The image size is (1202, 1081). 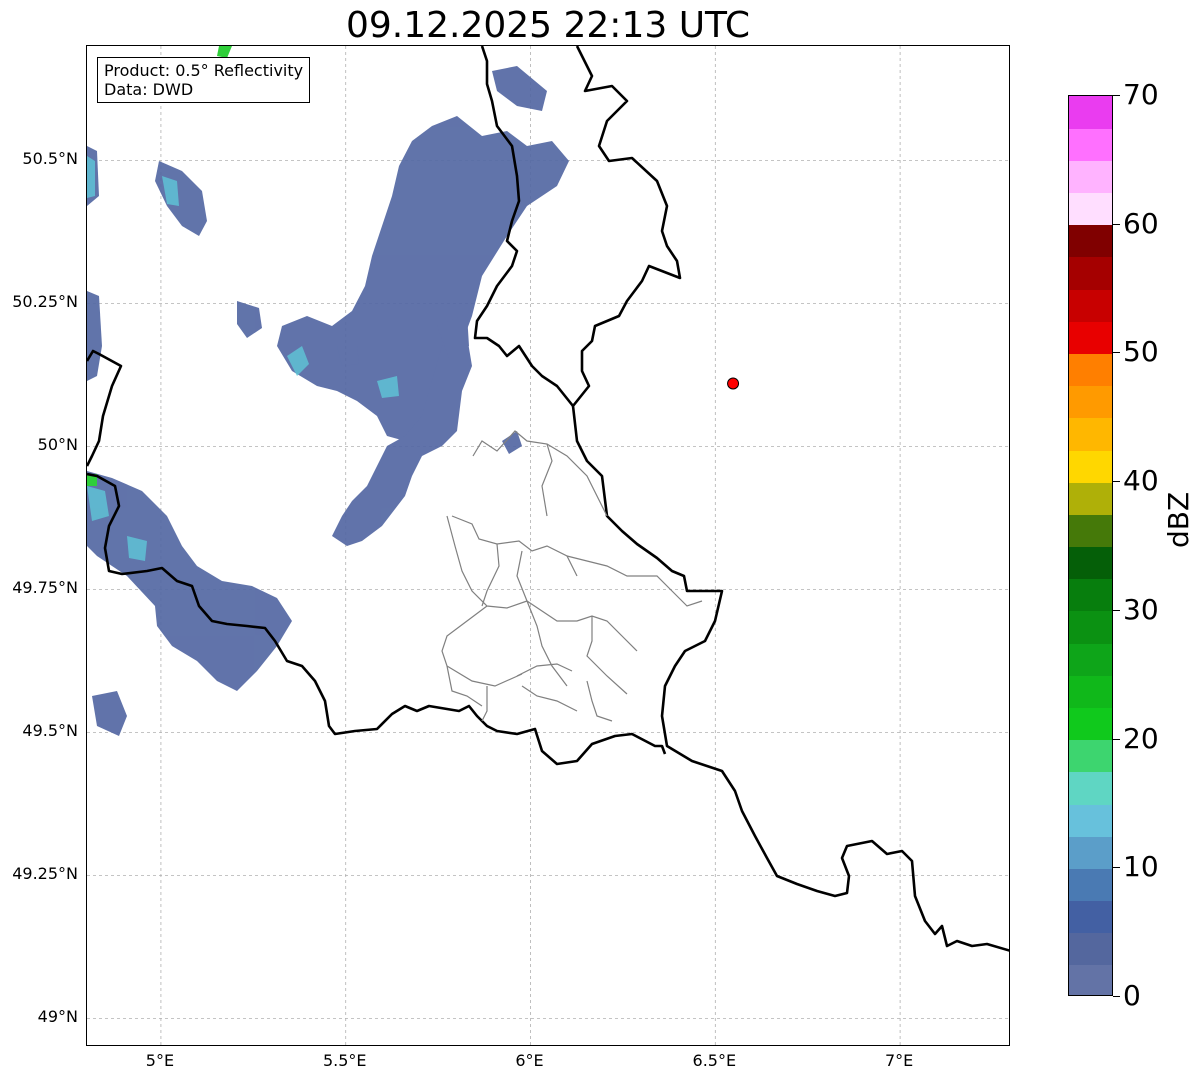 I want to click on colorbar-unit-label: dBZ, so click(x=1178, y=519).